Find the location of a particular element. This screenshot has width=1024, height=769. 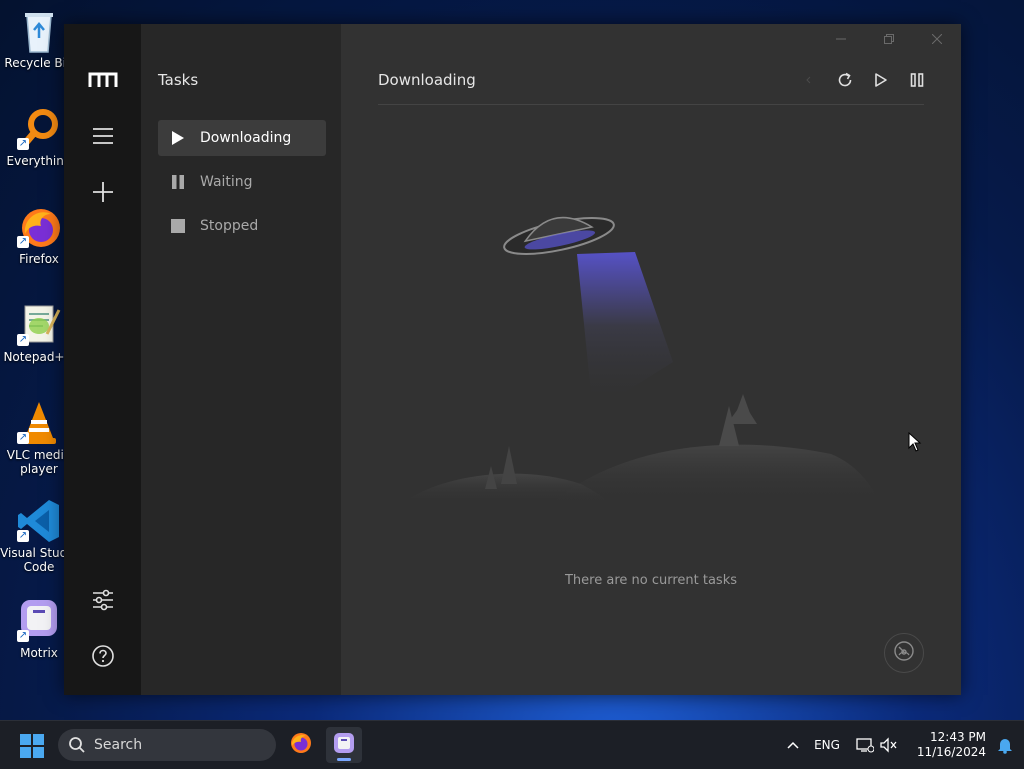

system-tray: ENG 12:43 PM 11/16/2024 is located at coordinates (899, 745).